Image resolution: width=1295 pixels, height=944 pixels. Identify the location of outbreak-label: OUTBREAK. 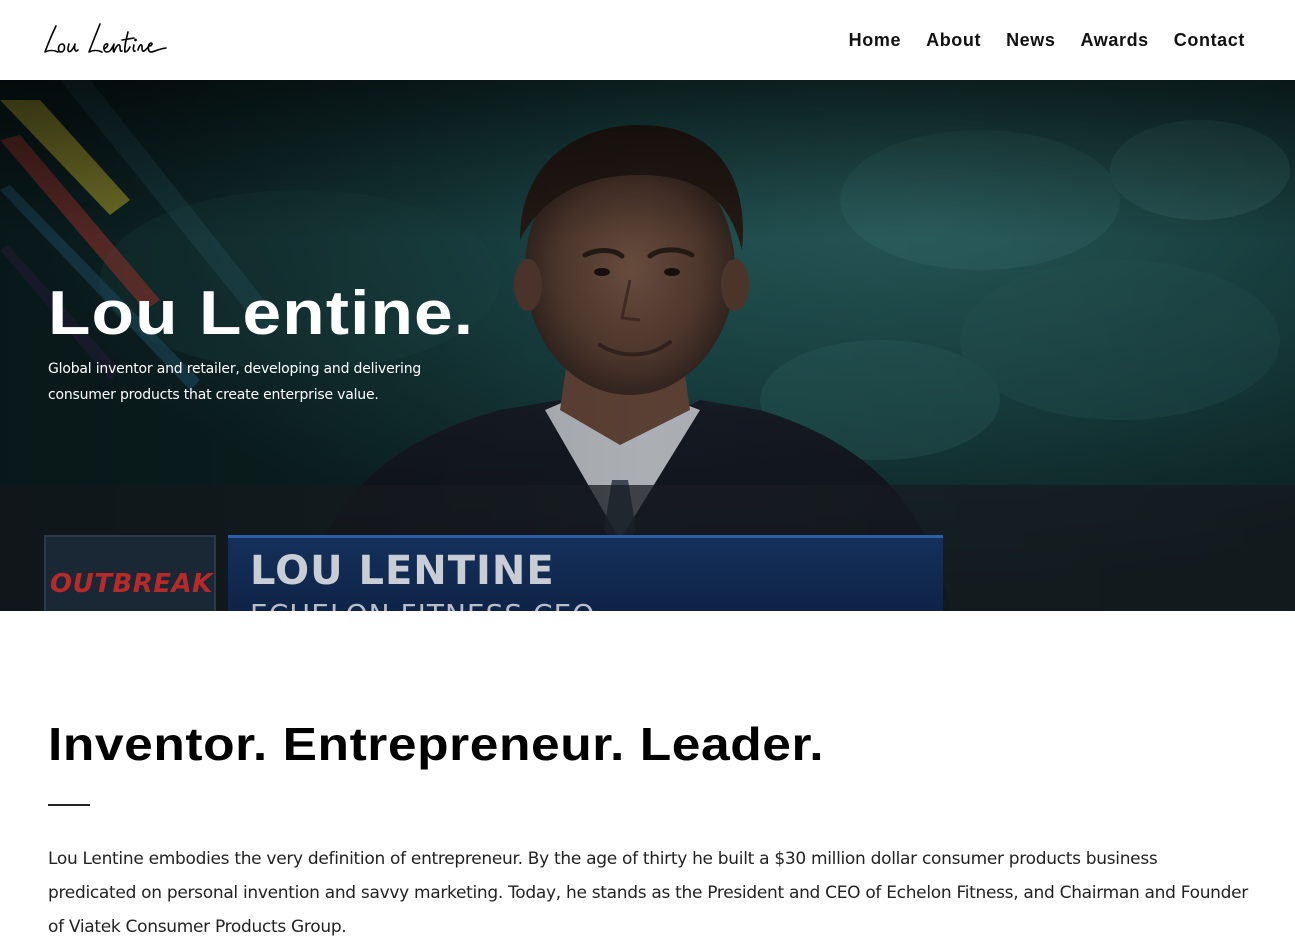
(131, 584).